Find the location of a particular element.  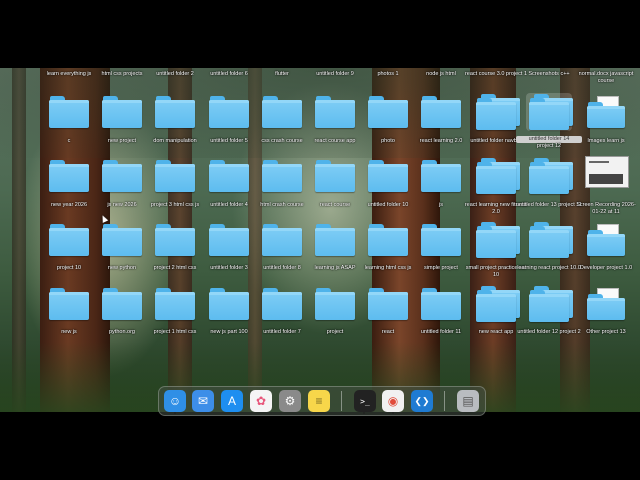

trash-icon: ▤ is located at coordinates (468, 401).